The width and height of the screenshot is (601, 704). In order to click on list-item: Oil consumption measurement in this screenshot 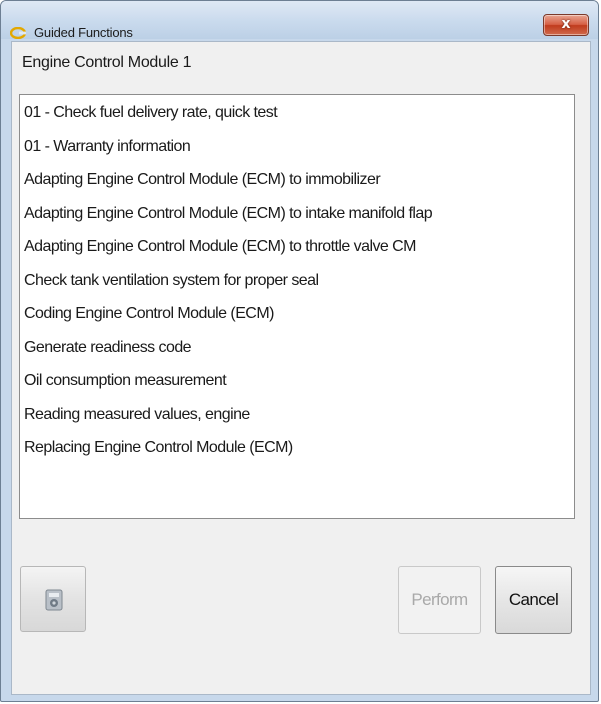, I will do `click(297, 388)`.